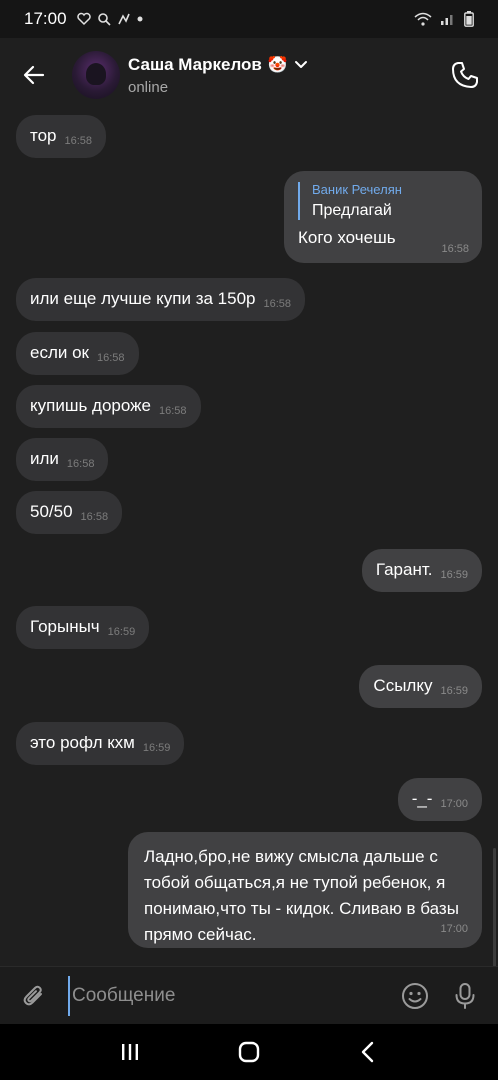  I want to click on heart-notification-icon, so click(83, 19).